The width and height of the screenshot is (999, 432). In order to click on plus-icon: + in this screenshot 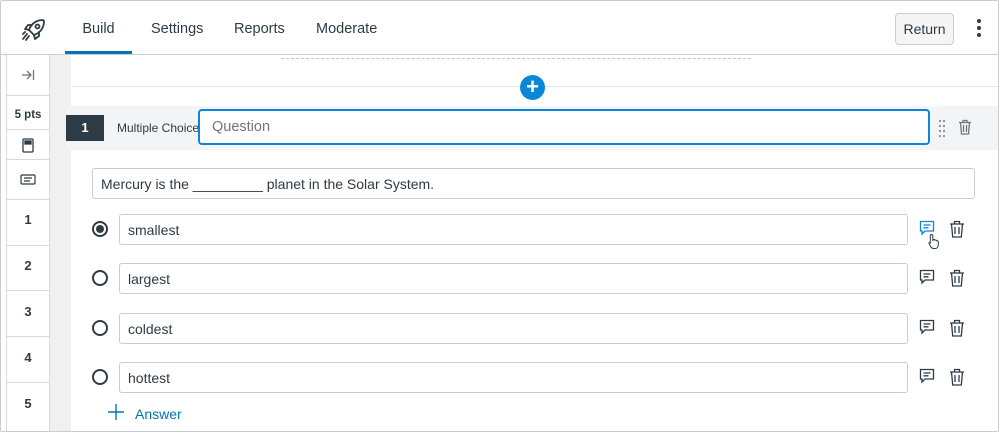, I will do `click(532, 86)`.